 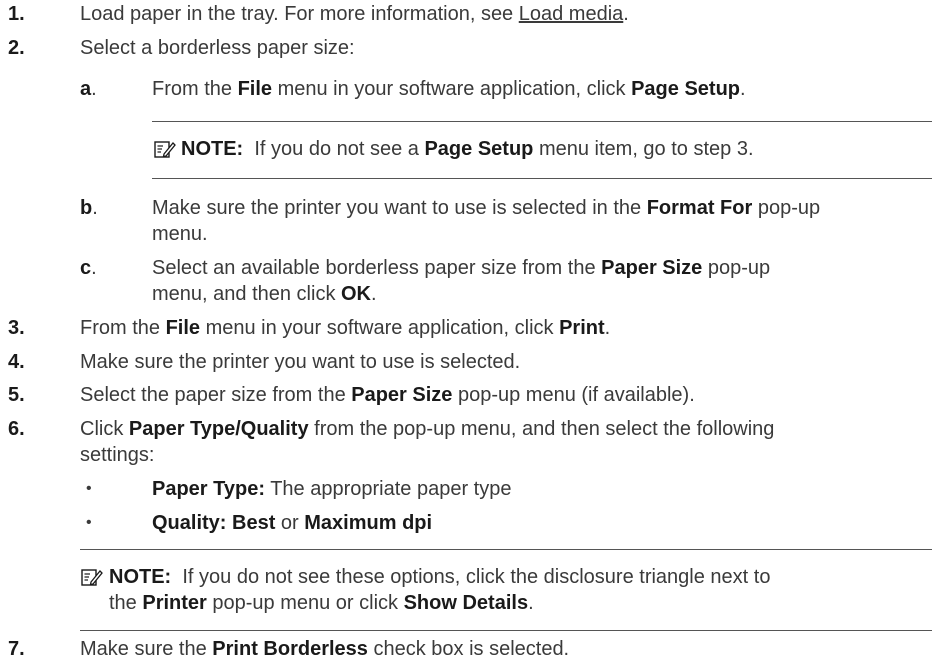 I want to click on text-part: menu, and then click, so click(x=246, y=294).